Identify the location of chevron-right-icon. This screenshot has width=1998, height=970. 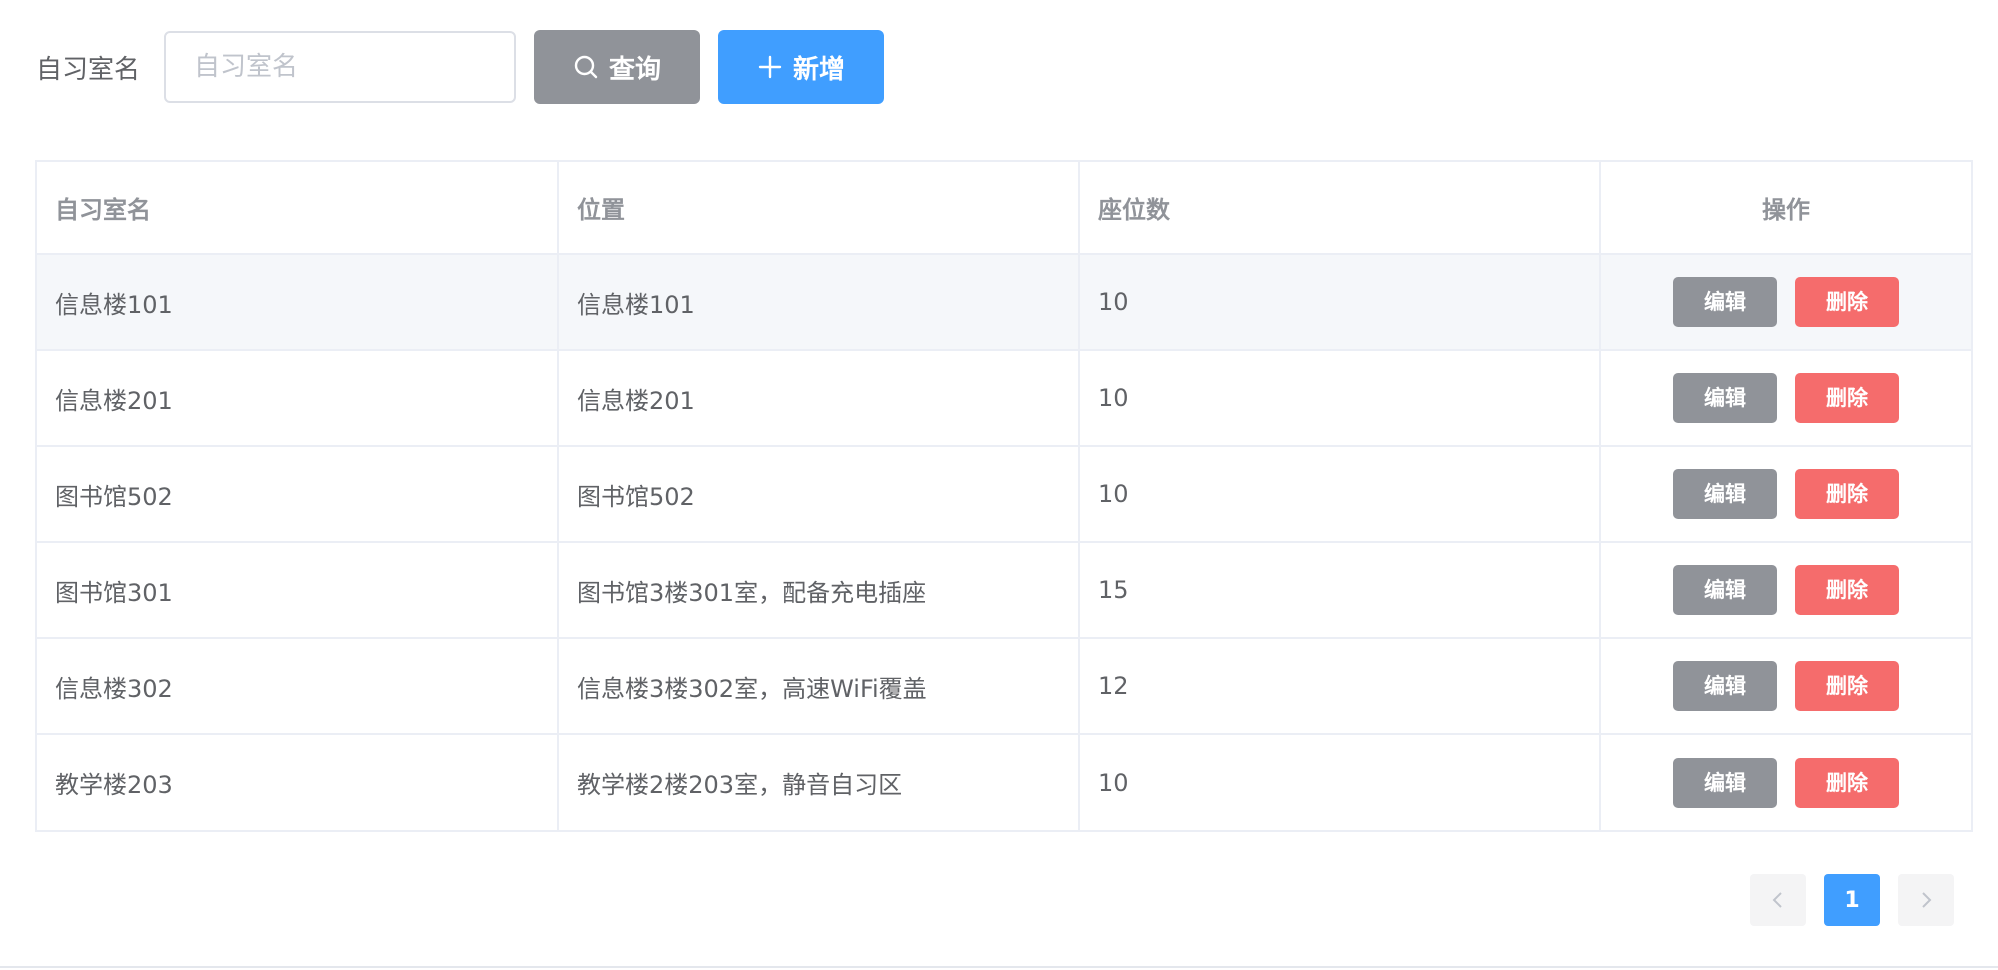
(1927, 900).